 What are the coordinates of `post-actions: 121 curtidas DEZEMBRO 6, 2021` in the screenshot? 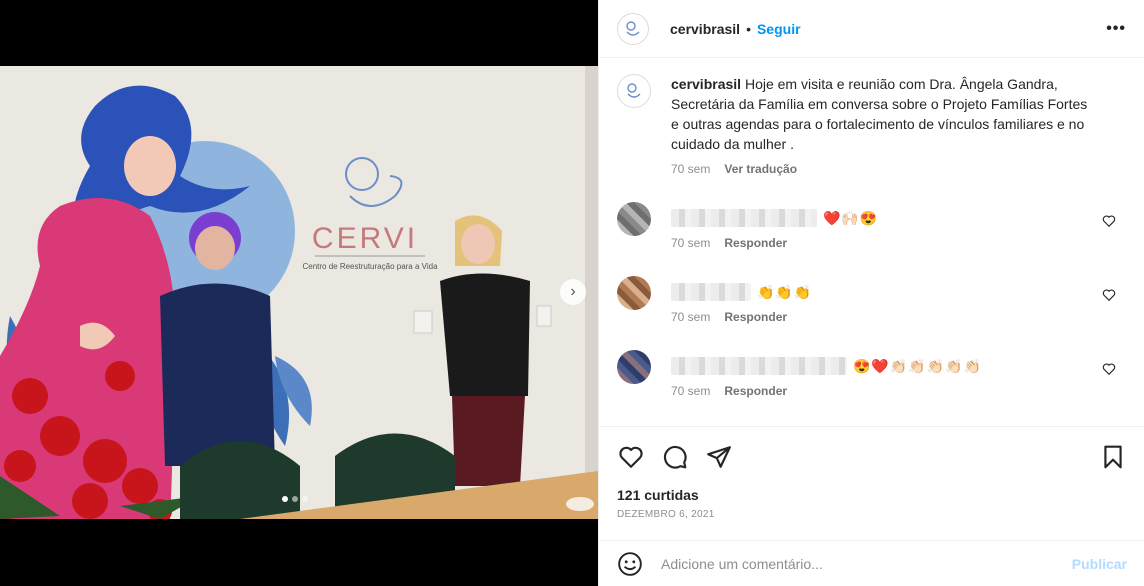 It's located at (871, 473).